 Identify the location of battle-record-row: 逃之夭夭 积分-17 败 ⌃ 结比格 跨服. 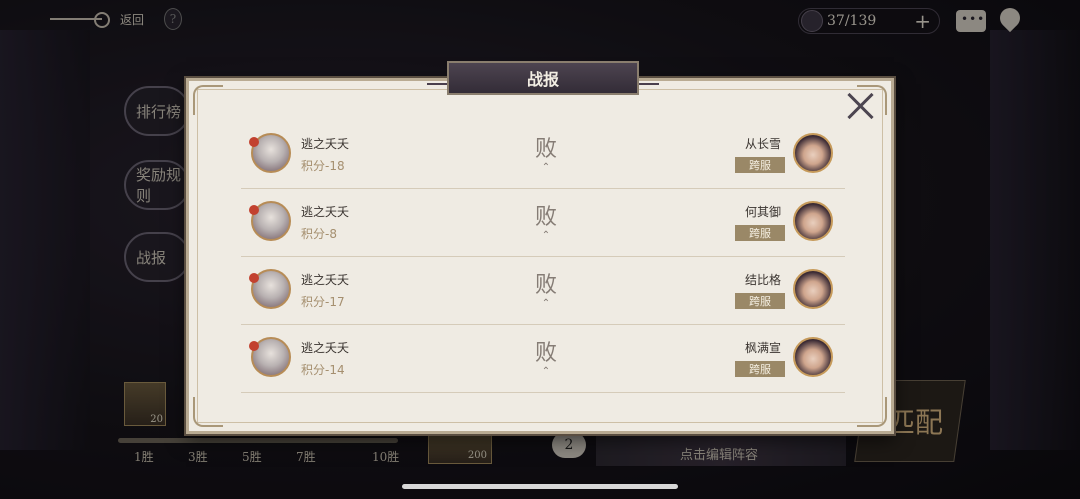
(543, 291).